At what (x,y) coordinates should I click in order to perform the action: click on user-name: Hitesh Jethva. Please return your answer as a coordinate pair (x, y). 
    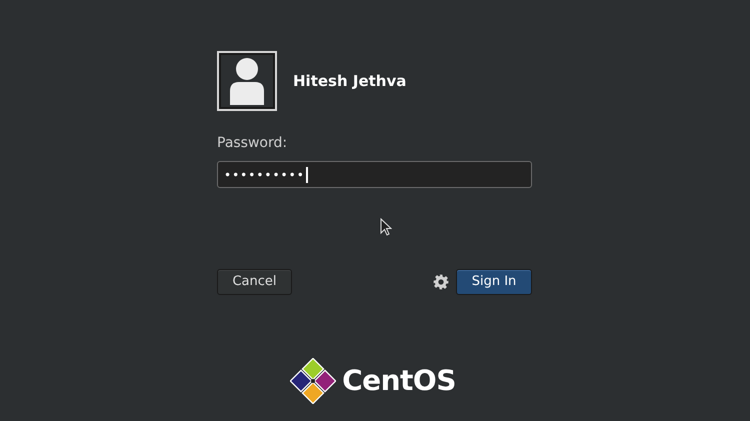
    Looking at the image, I should click on (349, 81).